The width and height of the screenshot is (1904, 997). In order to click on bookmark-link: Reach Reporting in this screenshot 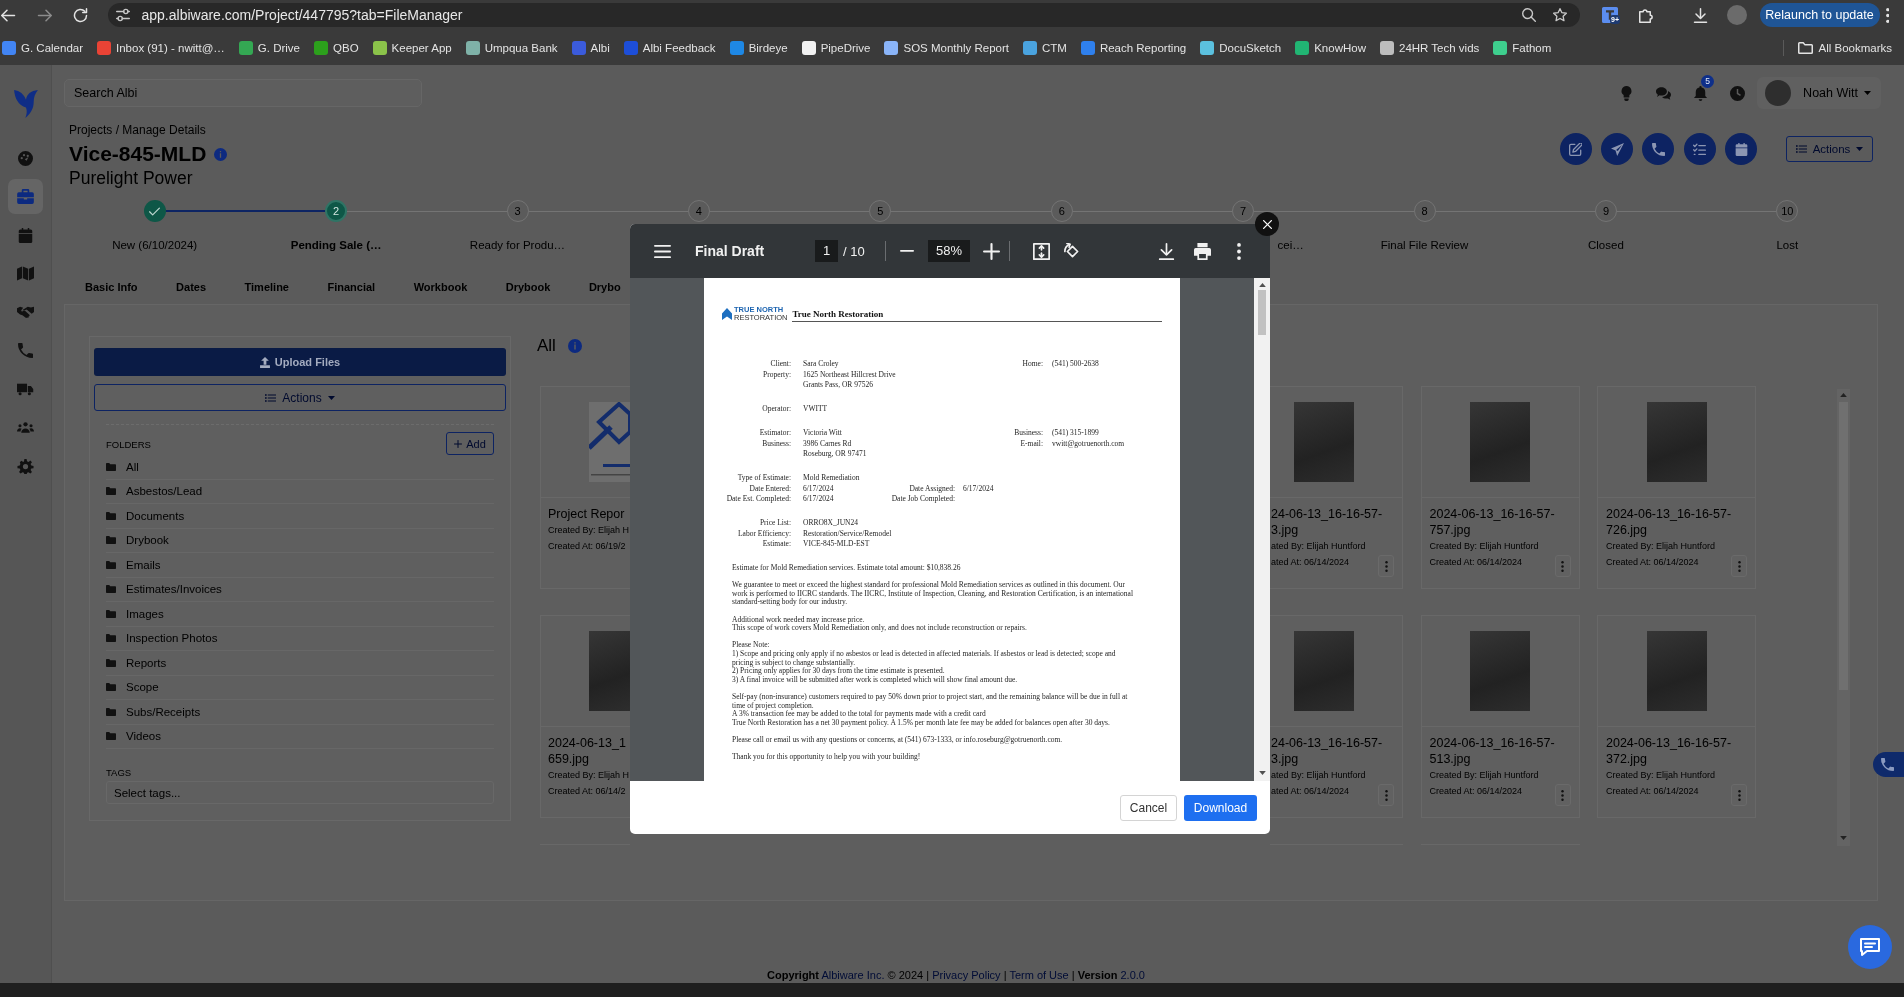, I will do `click(1133, 47)`.